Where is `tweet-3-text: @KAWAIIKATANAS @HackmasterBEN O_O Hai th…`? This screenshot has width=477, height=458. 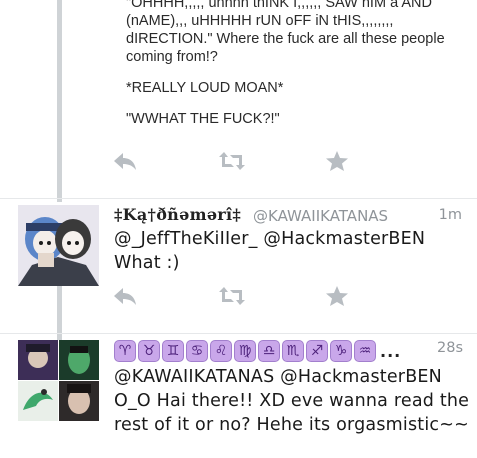 tweet-3-text: @KAWAIIKATANAS @HackmasterBEN O_O Hai th… is located at coordinates (292, 401).